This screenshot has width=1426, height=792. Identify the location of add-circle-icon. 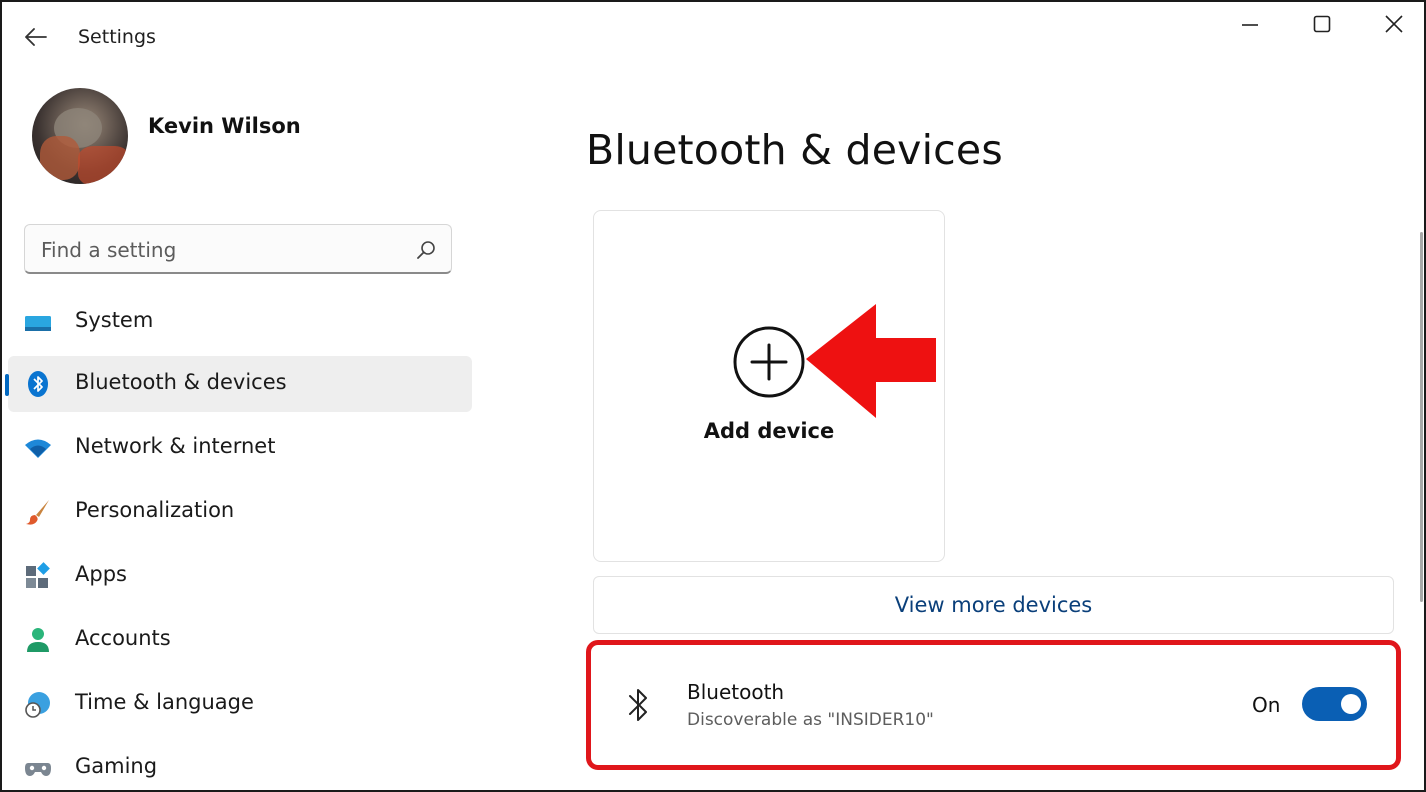
(769, 362).